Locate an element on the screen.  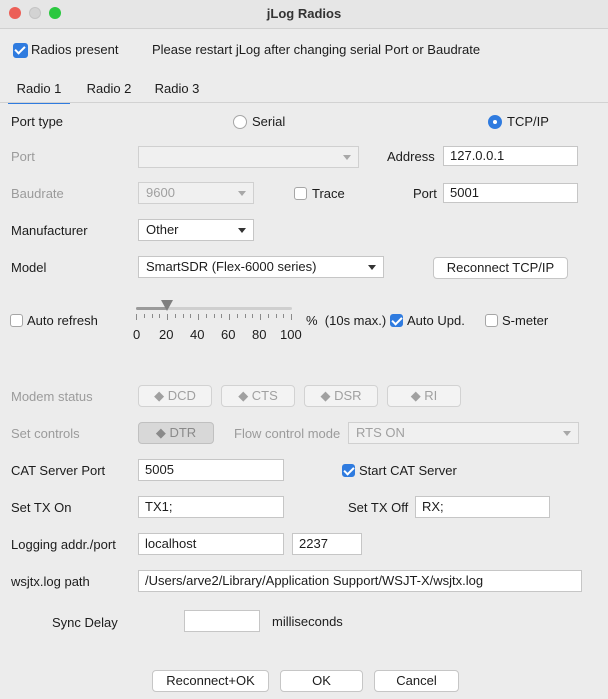
dcd-label: DCD is located at coordinates (181, 395).